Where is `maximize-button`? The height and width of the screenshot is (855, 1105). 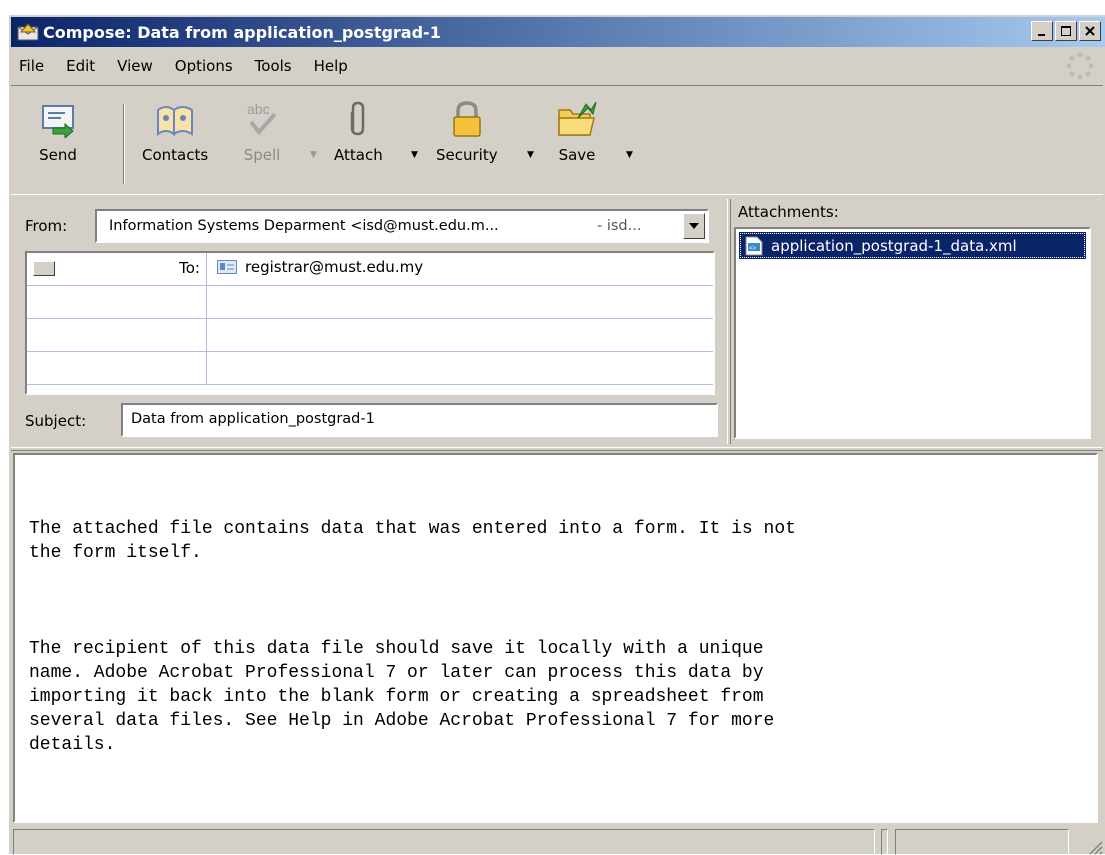 maximize-button is located at coordinates (1066, 31).